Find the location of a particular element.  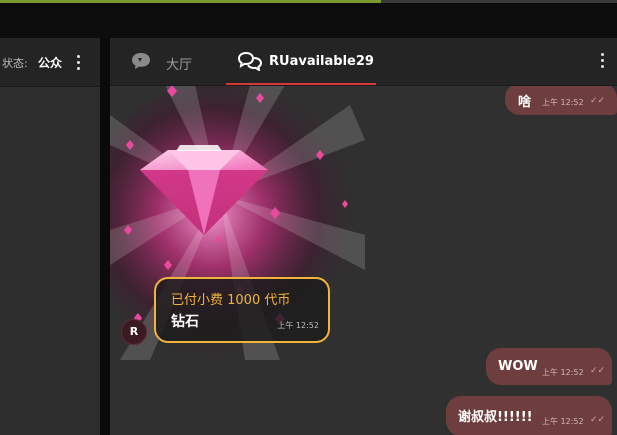

left-panel-header: 状态: 公众 is located at coordinates (50, 62).